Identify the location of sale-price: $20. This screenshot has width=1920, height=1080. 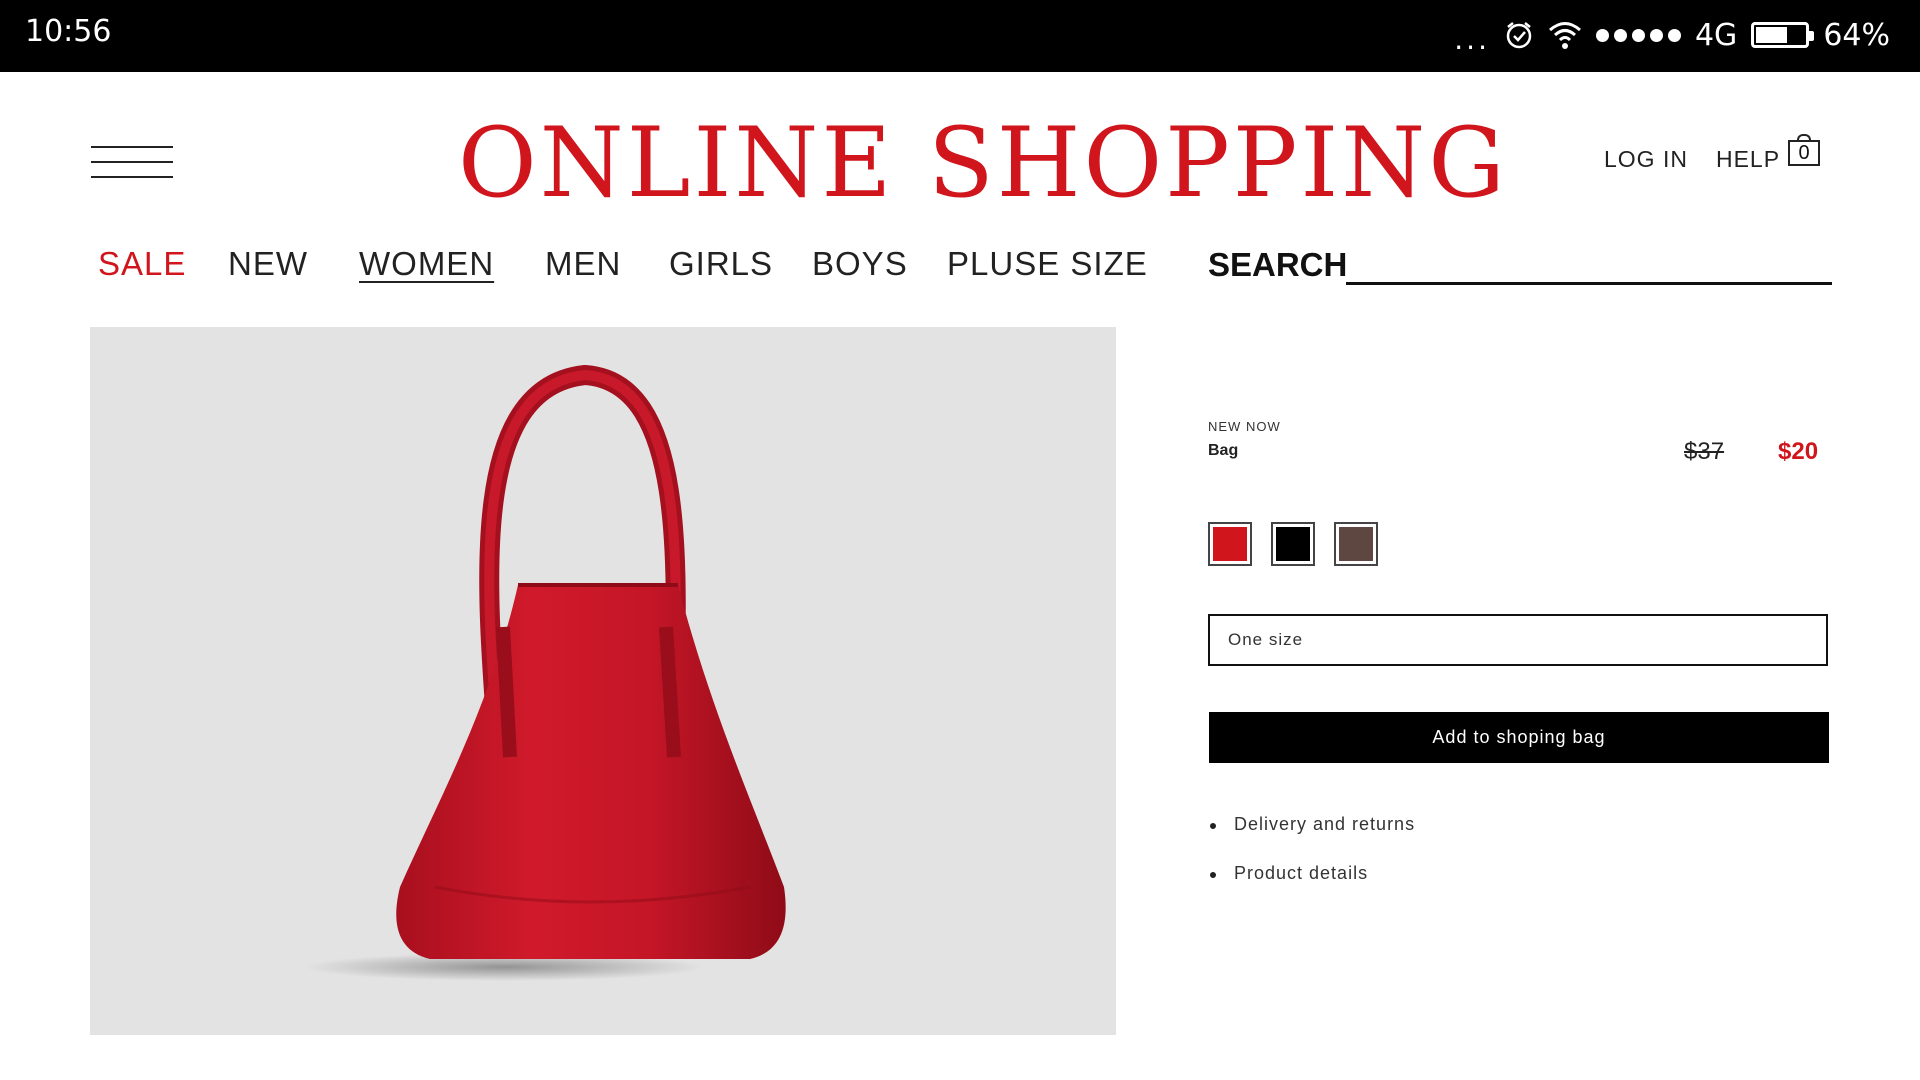
(1798, 451).